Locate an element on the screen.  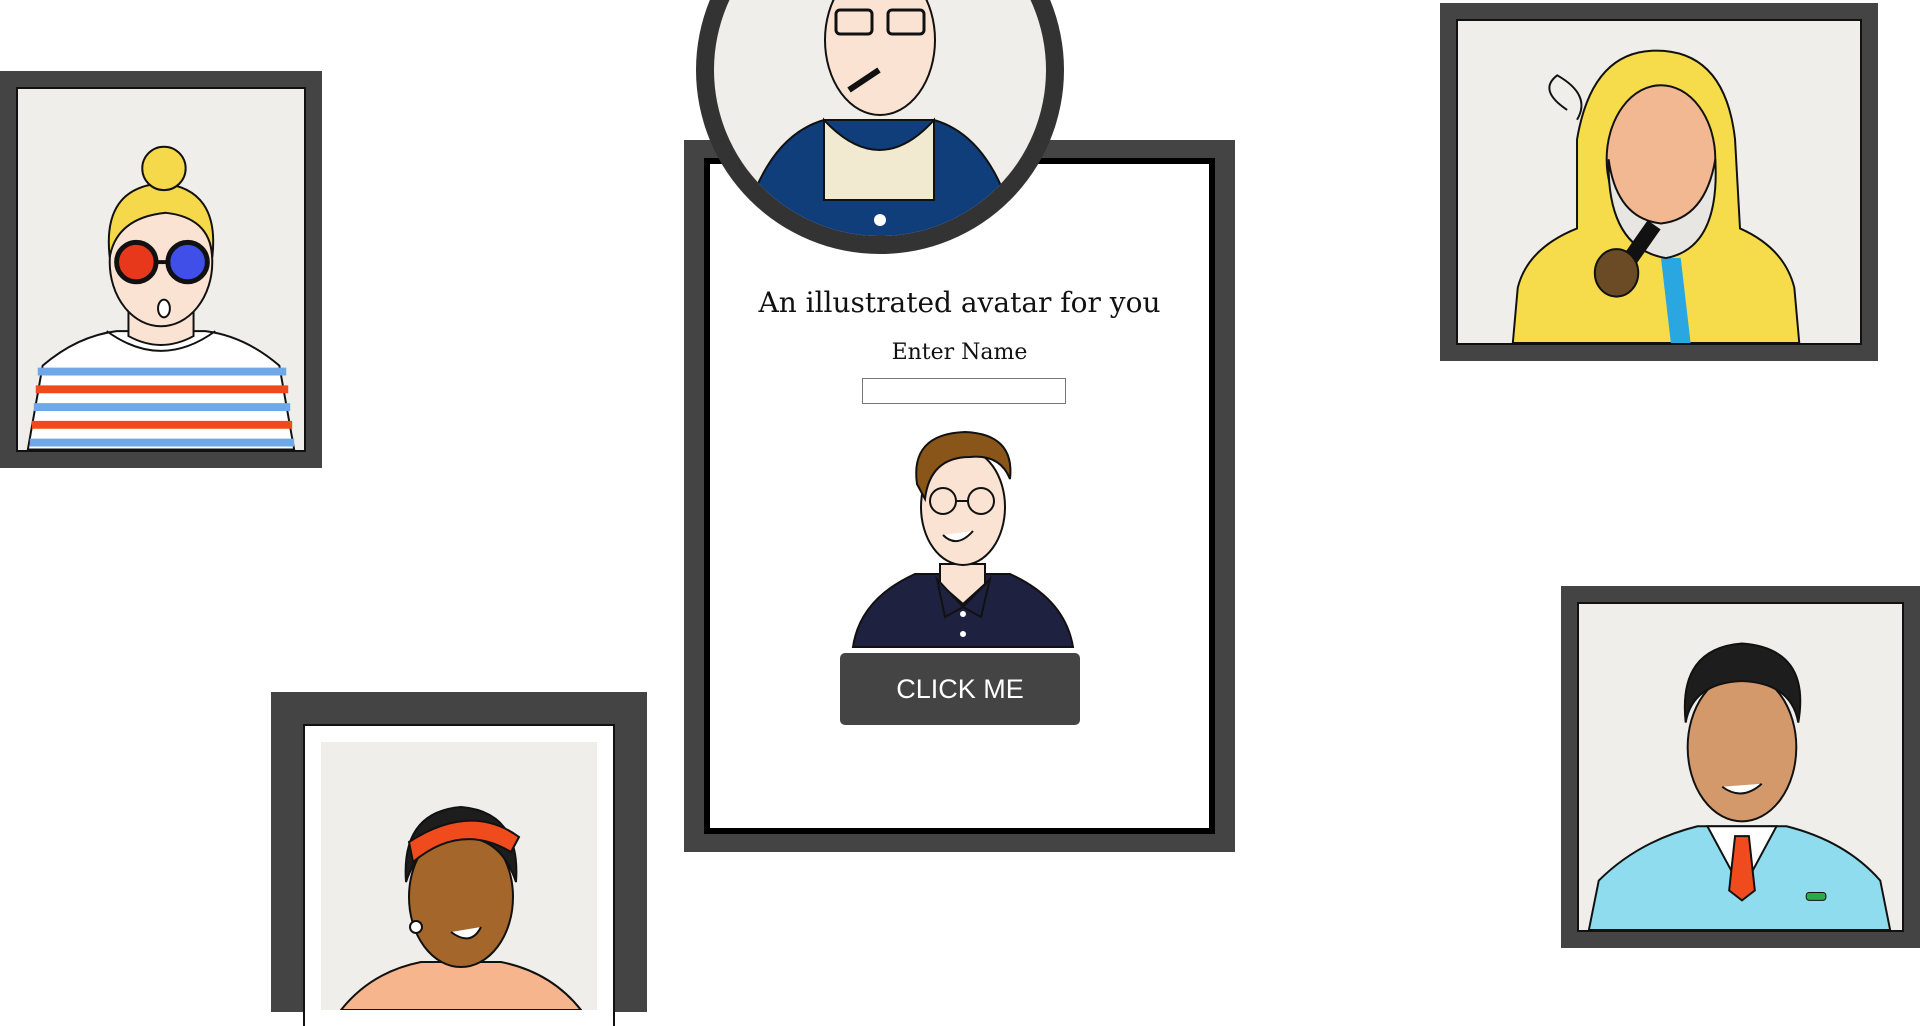
card-title: An illustrated avatar for you is located at coordinates (959, 302).